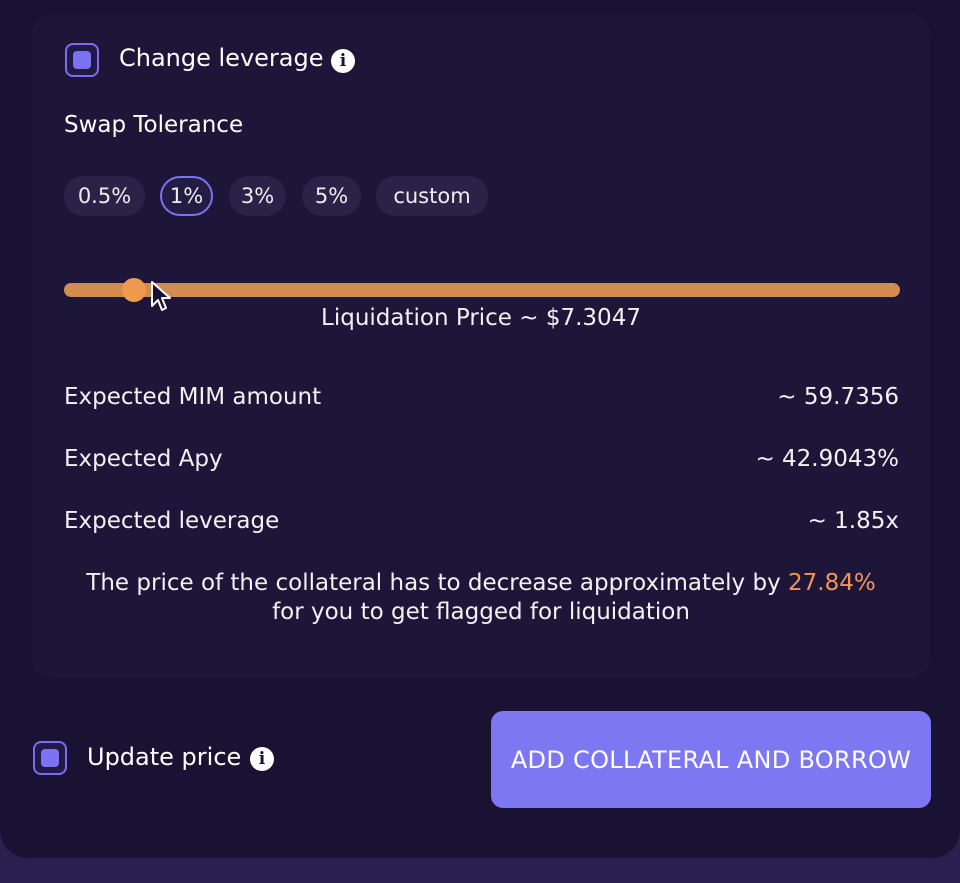 The image size is (960, 883). Describe the element at coordinates (838, 397) in the screenshot. I see `stat-value-mim-amount: ~ 59.7356` at that location.